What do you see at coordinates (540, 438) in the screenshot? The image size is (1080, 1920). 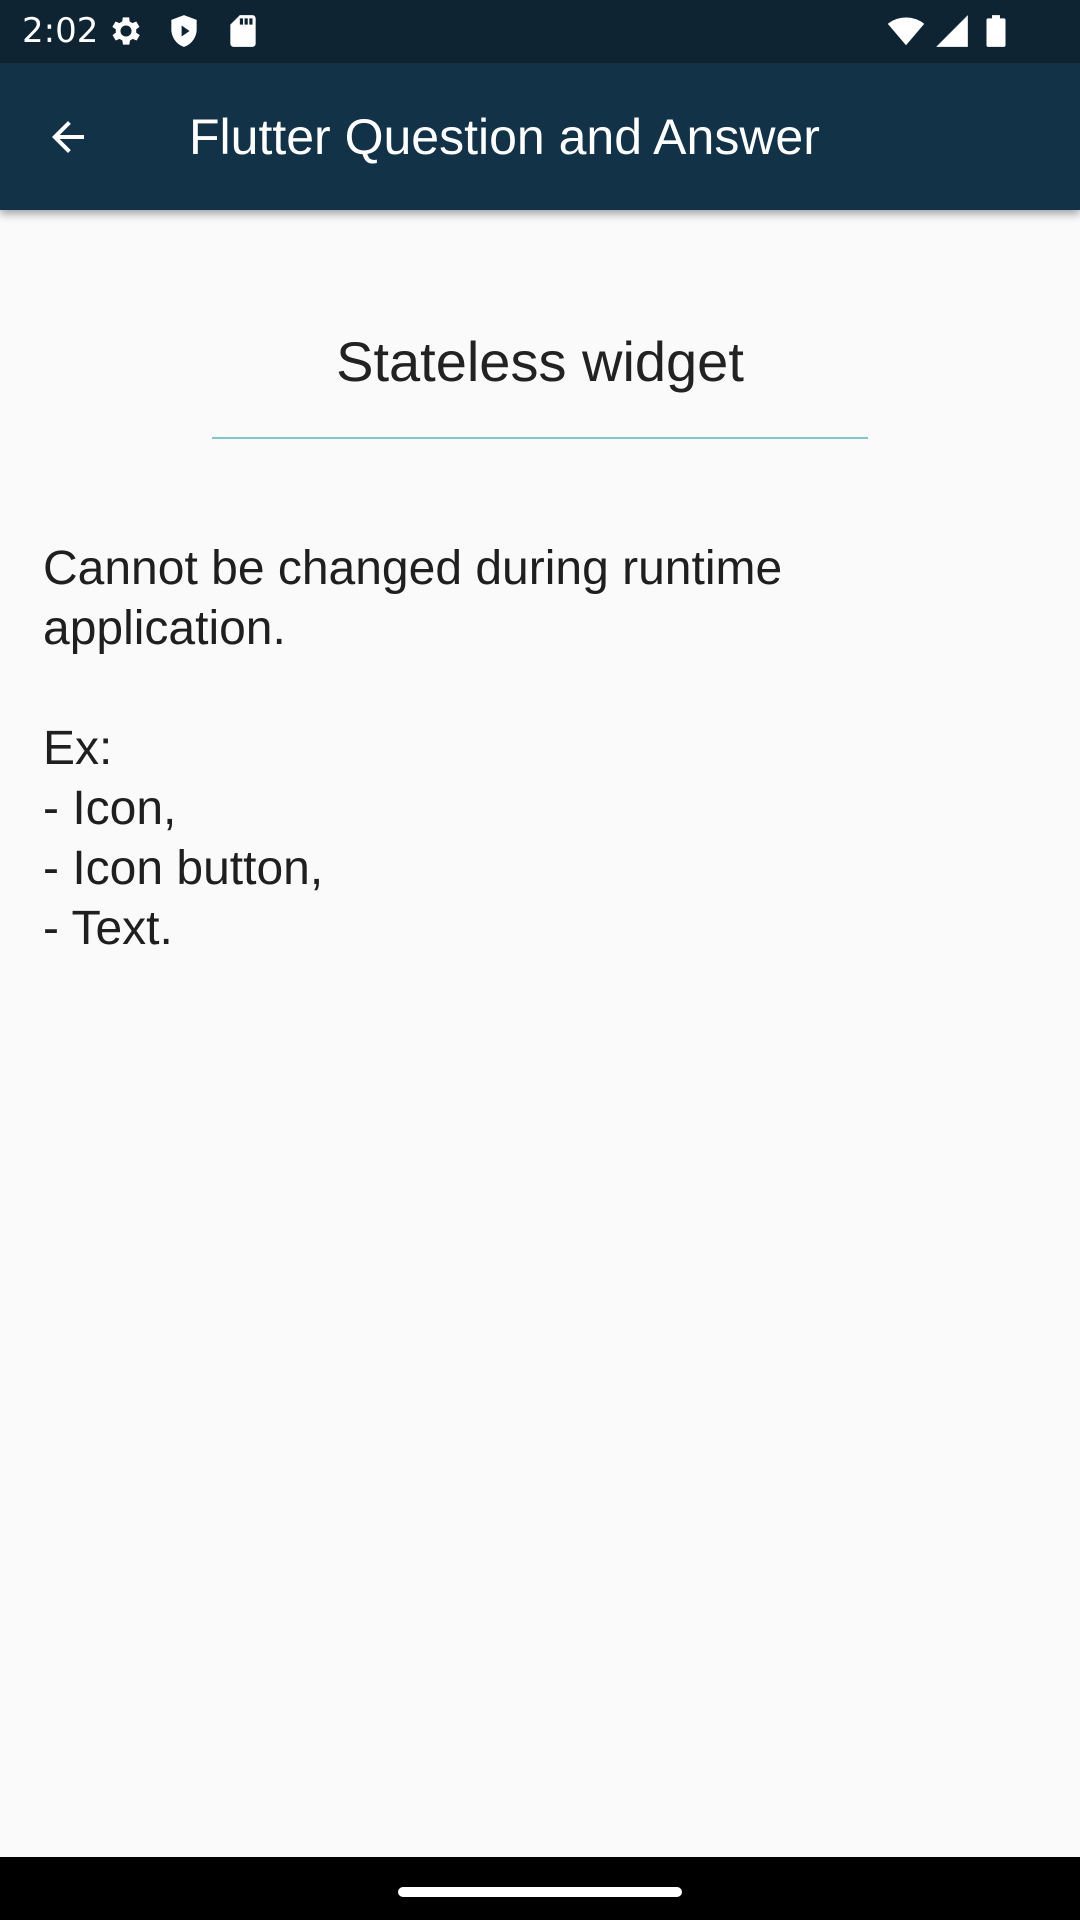 I see `heading-divider` at bounding box center [540, 438].